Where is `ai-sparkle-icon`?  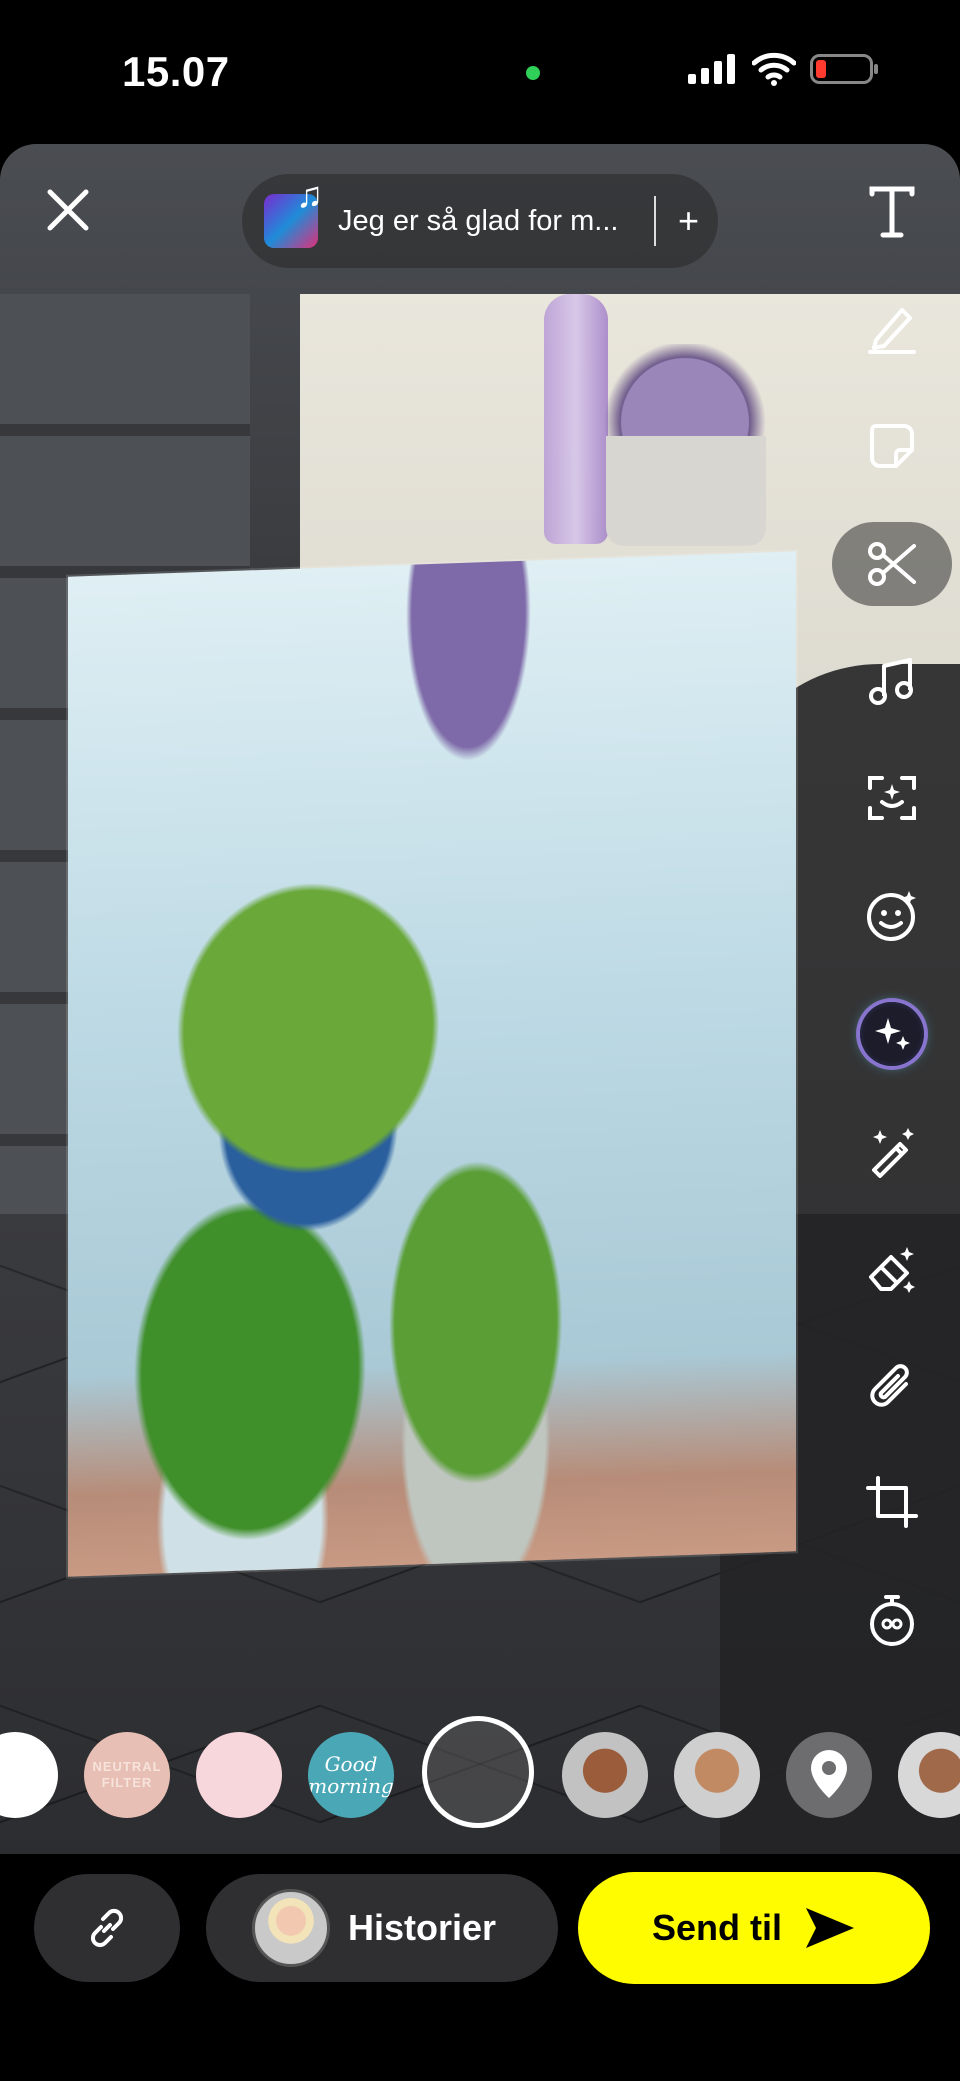 ai-sparkle-icon is located at coordinates (892, 1034).